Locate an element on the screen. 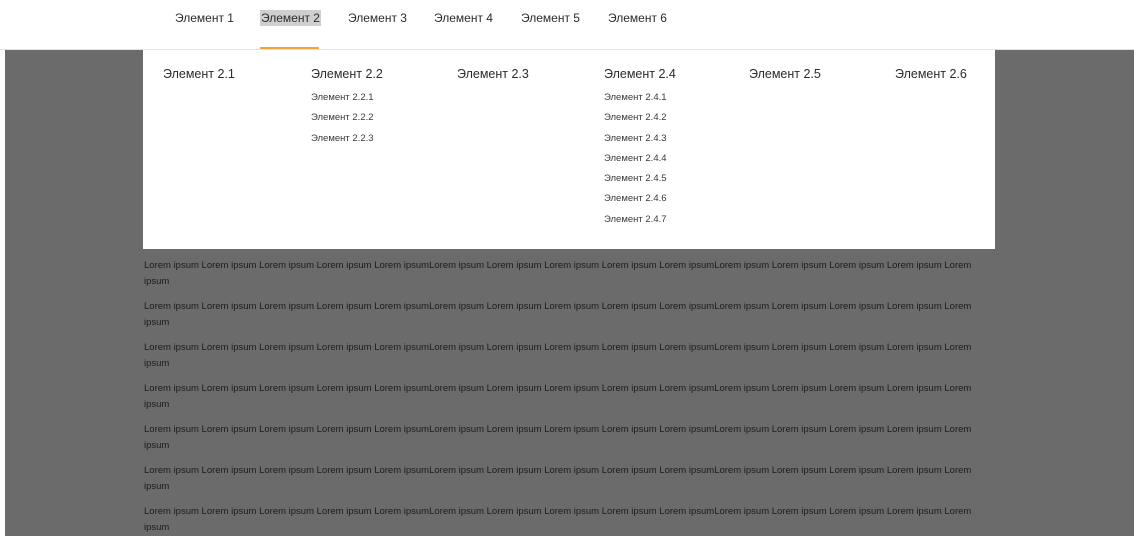 The width and height of the screenshot is (1134, 545). submenu-item: Элемент 2.2.1 is located at coordinates (347, 102).